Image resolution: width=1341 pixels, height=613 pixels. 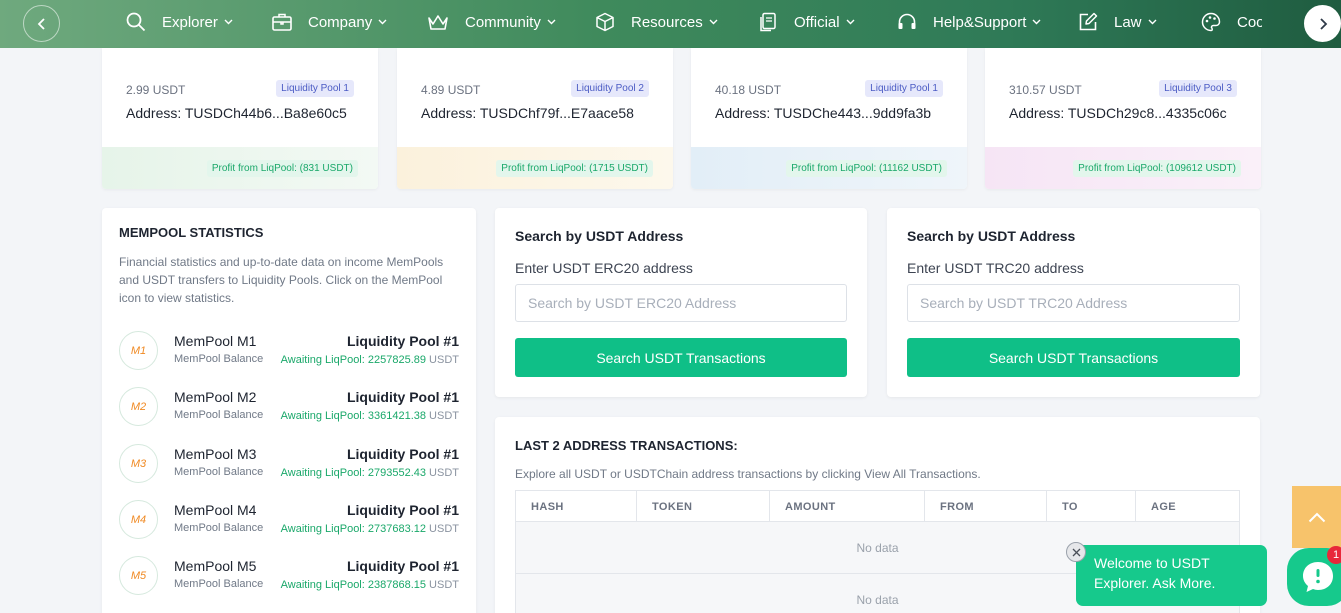 I want to click on table-header: HASH TOKEN AMOUNT FROM TO AGE, so click(x=877, y=506).